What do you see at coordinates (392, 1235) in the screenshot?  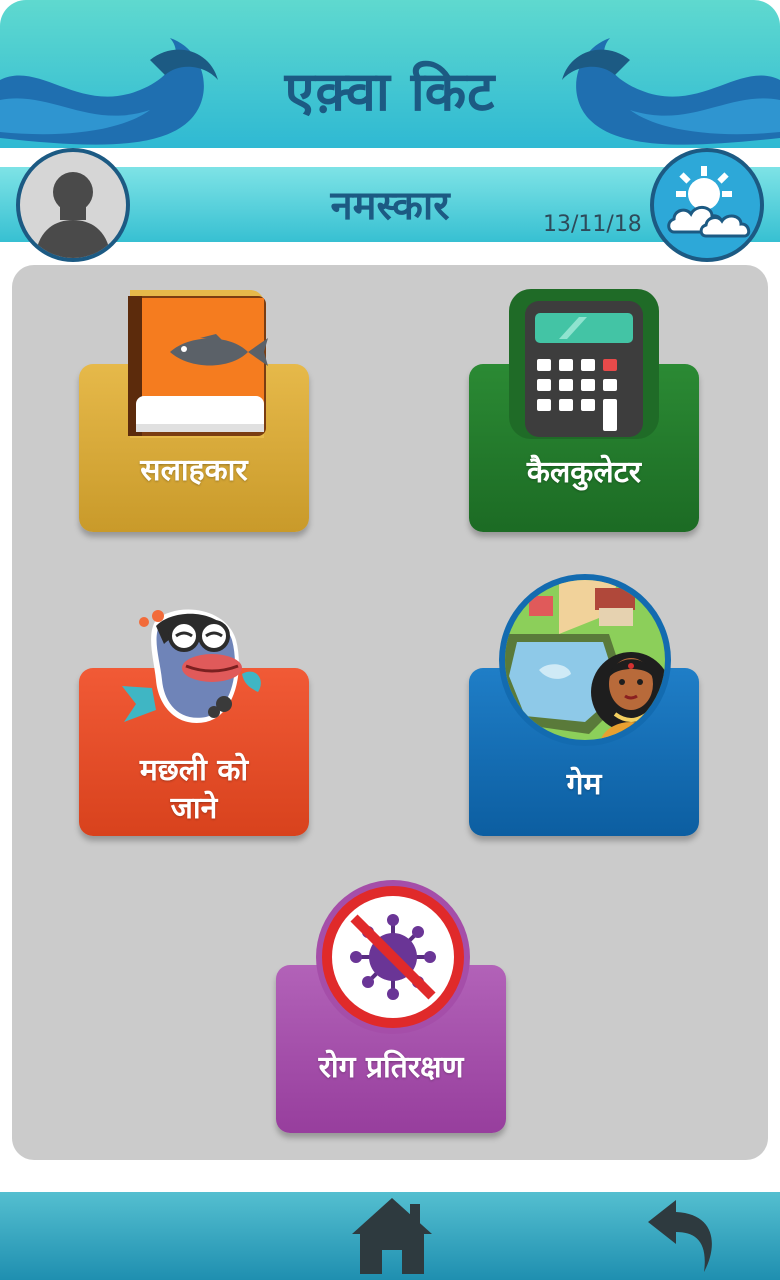 I see `home-icon` at bounding box center [392, 1235].